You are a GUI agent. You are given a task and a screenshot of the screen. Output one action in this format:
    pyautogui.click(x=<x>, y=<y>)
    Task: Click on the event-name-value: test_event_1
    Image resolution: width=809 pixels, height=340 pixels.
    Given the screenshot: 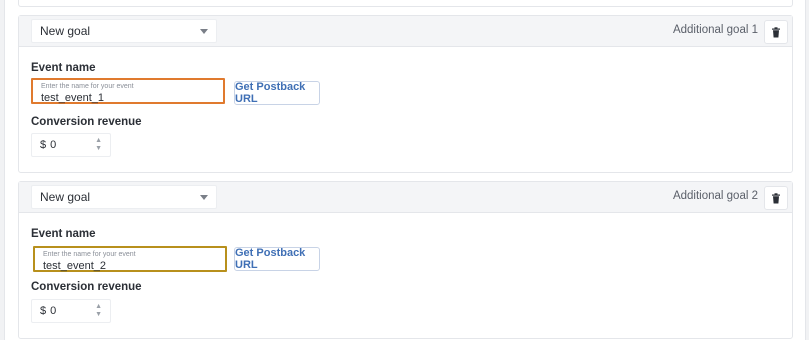 What is the action you would take?
    pyautogui.click(x=72, y=98)
    